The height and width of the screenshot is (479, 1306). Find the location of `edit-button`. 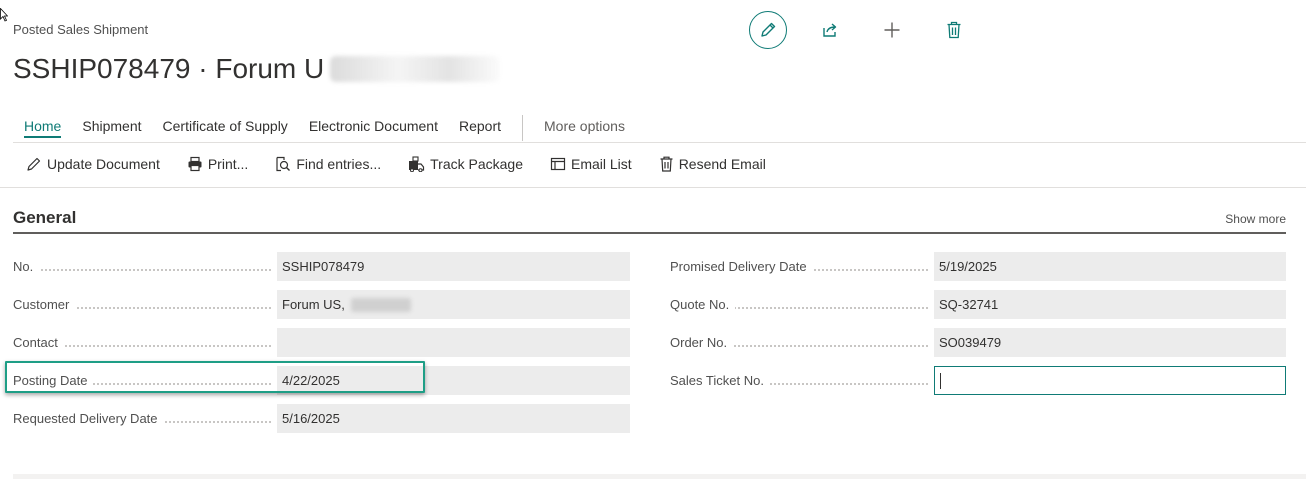

edit-button is located at coordinates (768, 30).